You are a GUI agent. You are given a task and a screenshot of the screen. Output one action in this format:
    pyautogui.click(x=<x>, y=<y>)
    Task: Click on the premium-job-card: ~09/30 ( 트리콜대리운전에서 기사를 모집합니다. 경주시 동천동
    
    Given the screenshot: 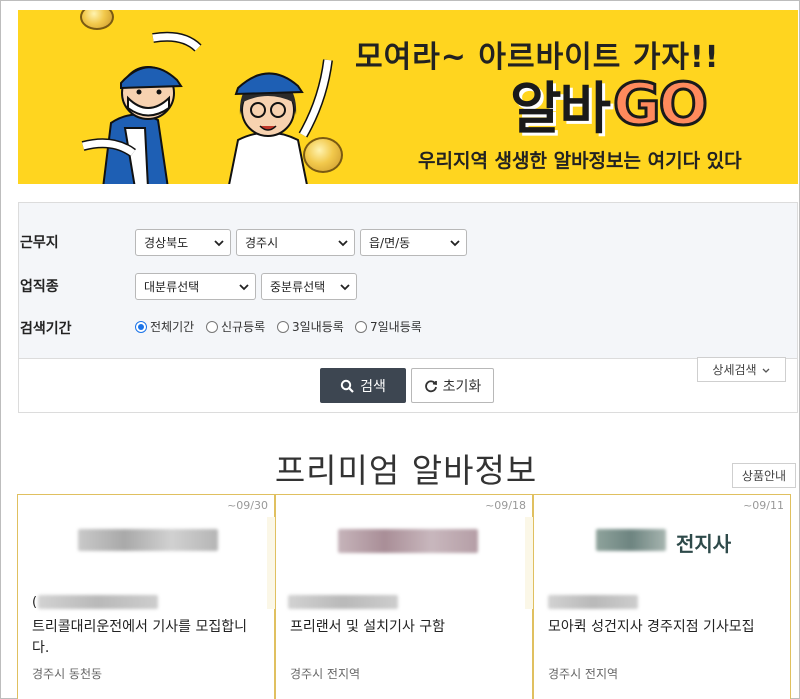 What is the action you would take?
    pyautogui.click(x=146, y=597)
    